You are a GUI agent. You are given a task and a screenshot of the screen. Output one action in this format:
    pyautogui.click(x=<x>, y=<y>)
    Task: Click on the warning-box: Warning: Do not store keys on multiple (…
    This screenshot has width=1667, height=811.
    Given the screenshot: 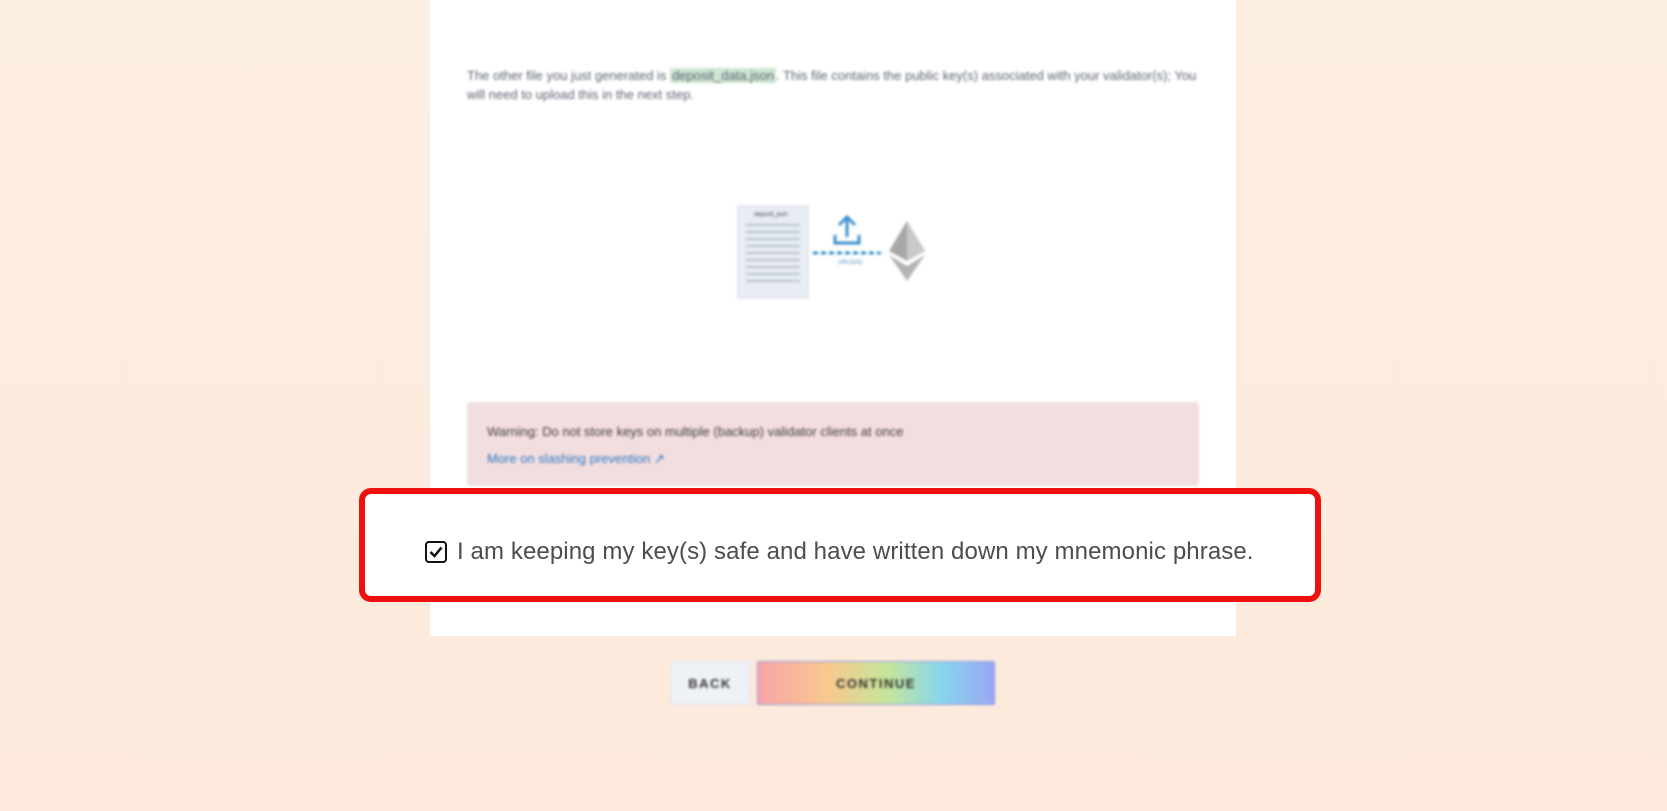 What is the action you would take?
    pyautogui.click(x=833, y=444)
    